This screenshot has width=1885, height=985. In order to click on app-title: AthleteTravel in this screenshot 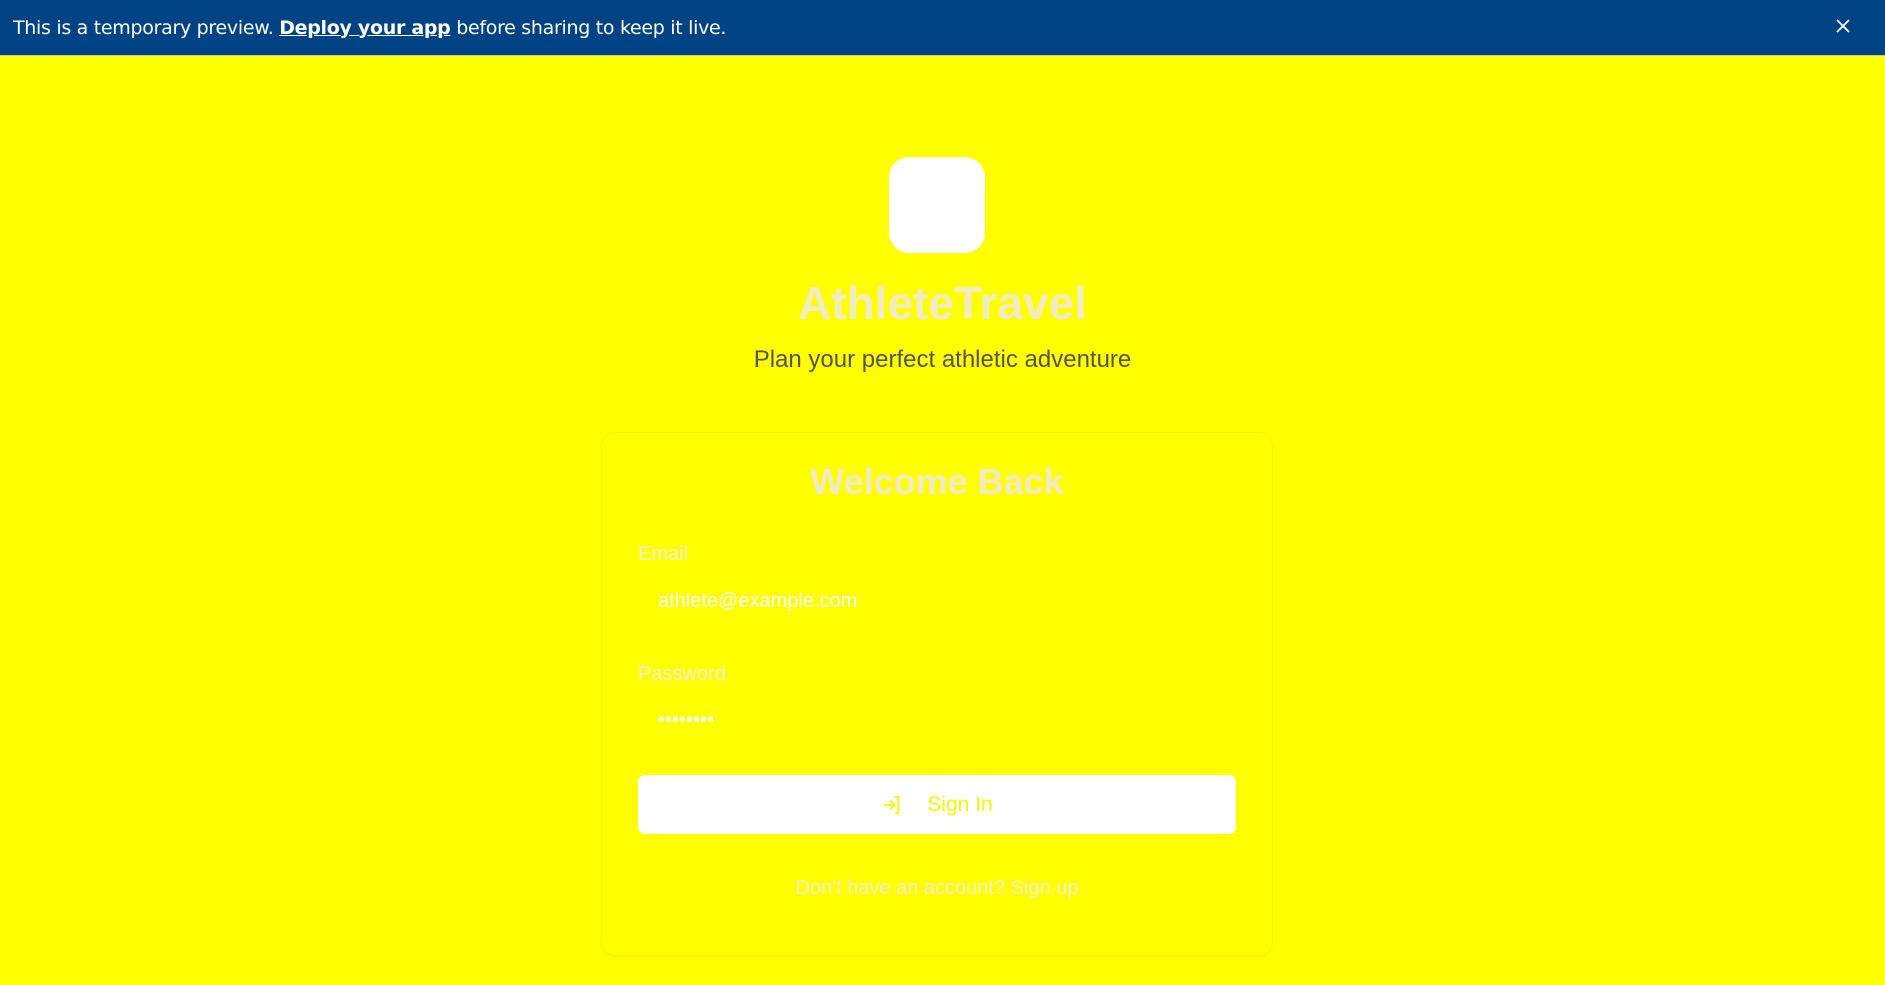, I will do `click(942, 303)`.